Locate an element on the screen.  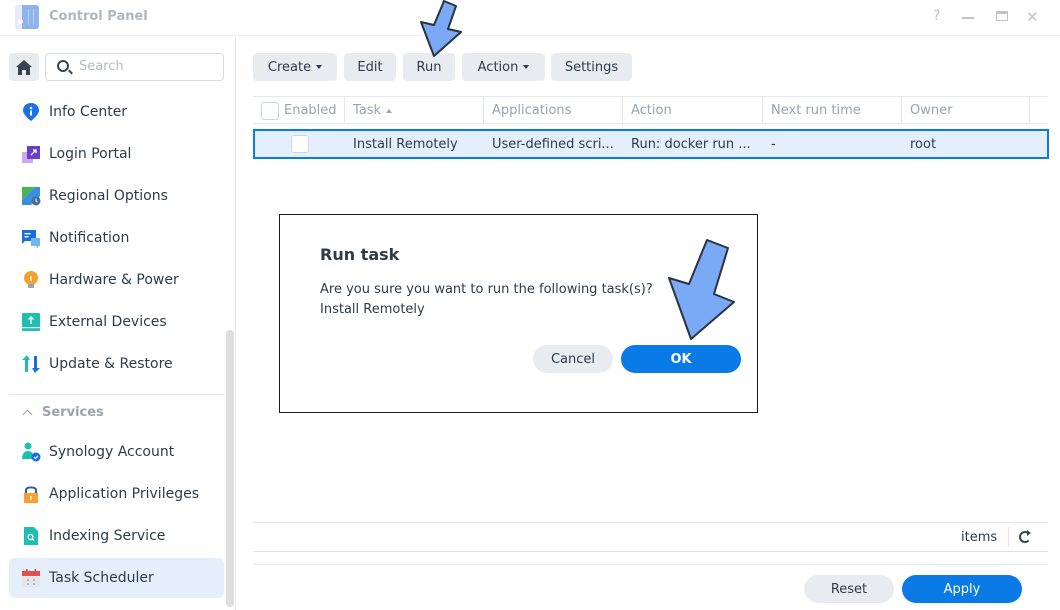
update-restore-icon is located at coordinates (31, 364).